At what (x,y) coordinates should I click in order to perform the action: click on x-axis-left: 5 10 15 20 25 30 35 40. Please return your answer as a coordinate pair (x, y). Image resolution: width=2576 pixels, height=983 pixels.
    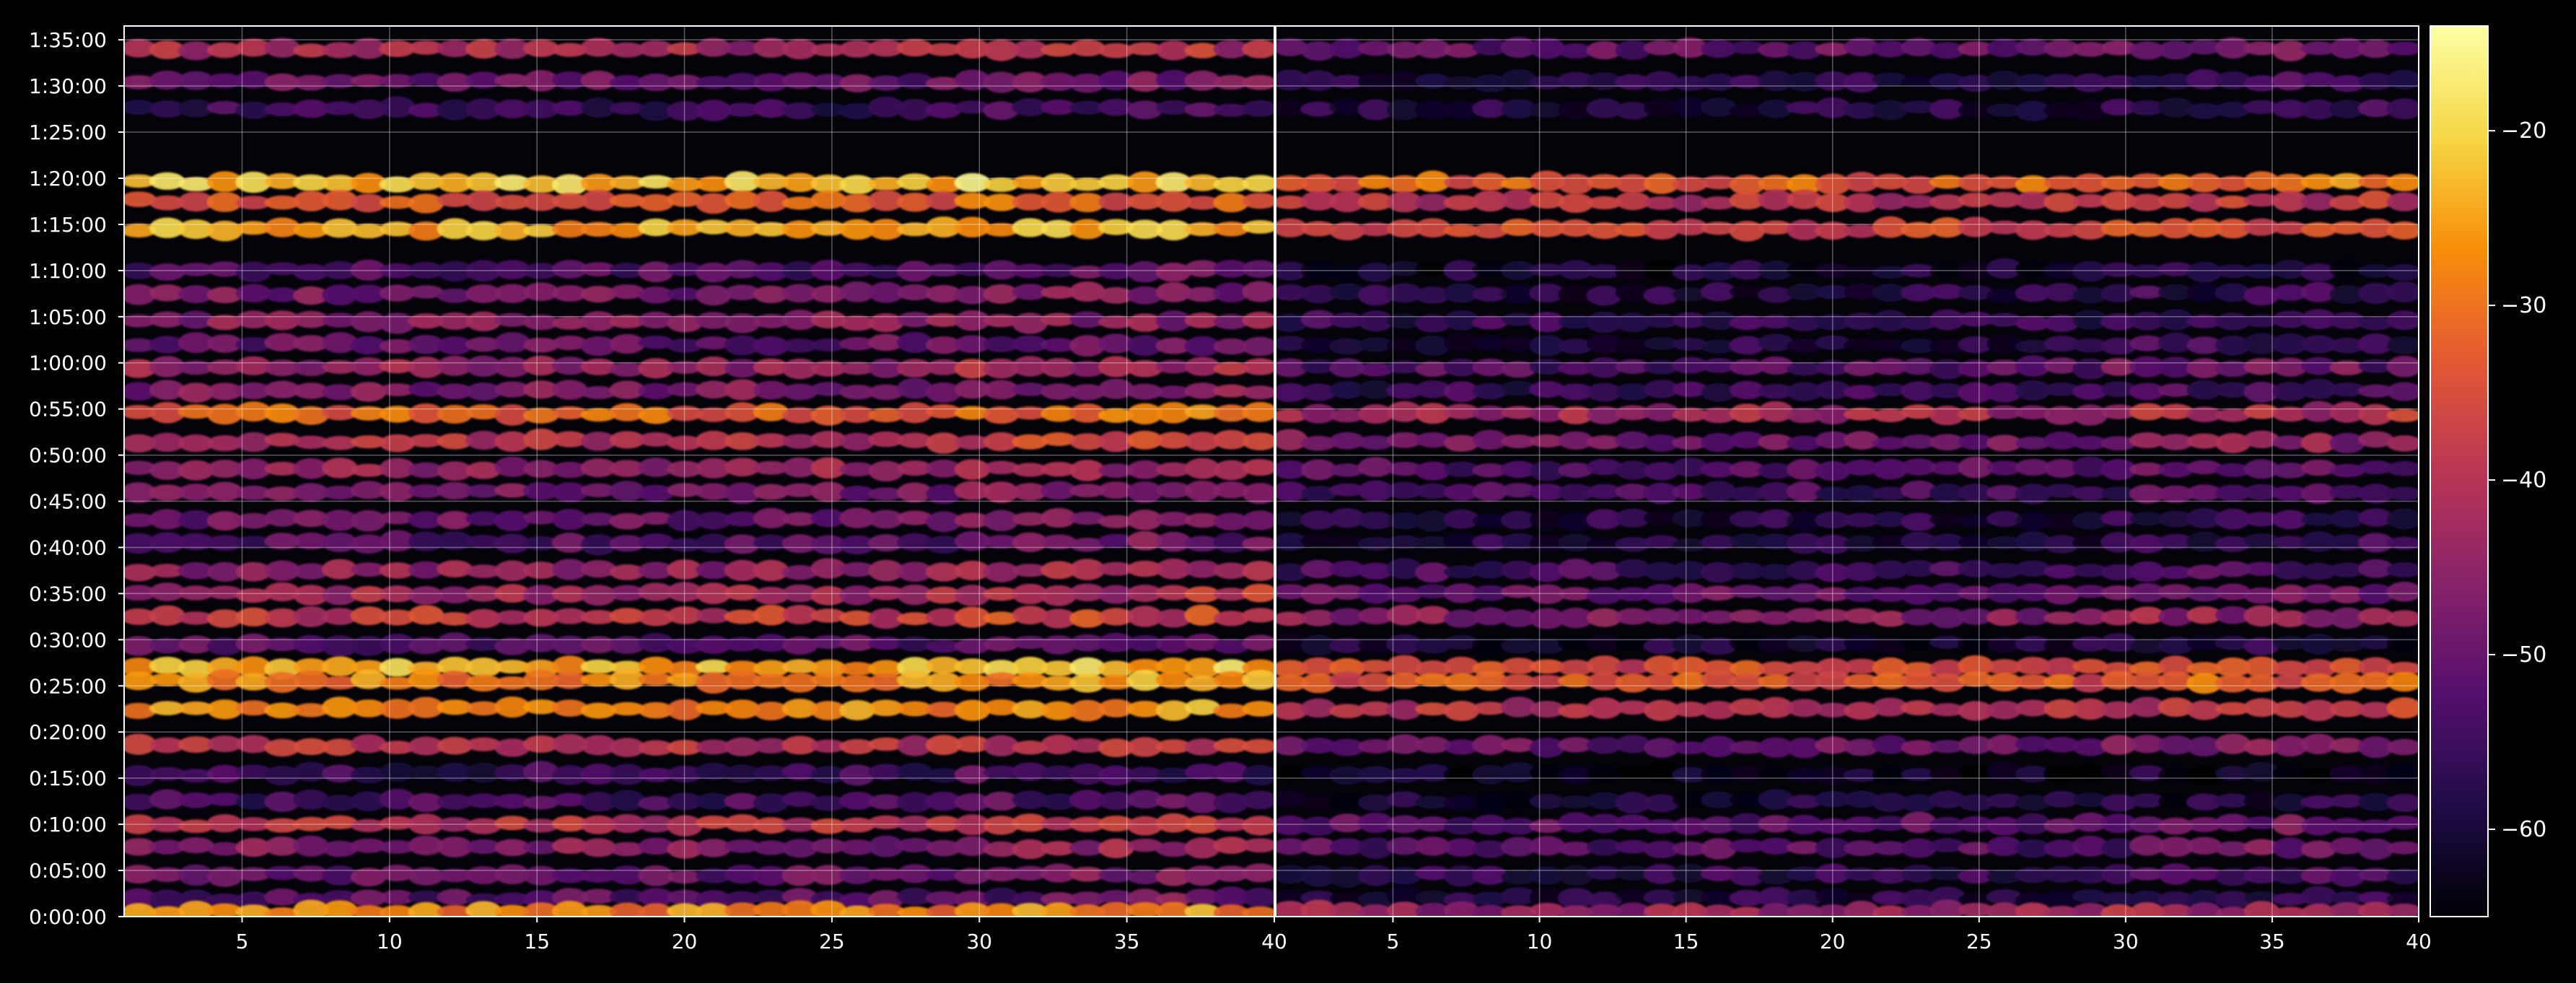
    Looking at the image, I should click on (761, 935).